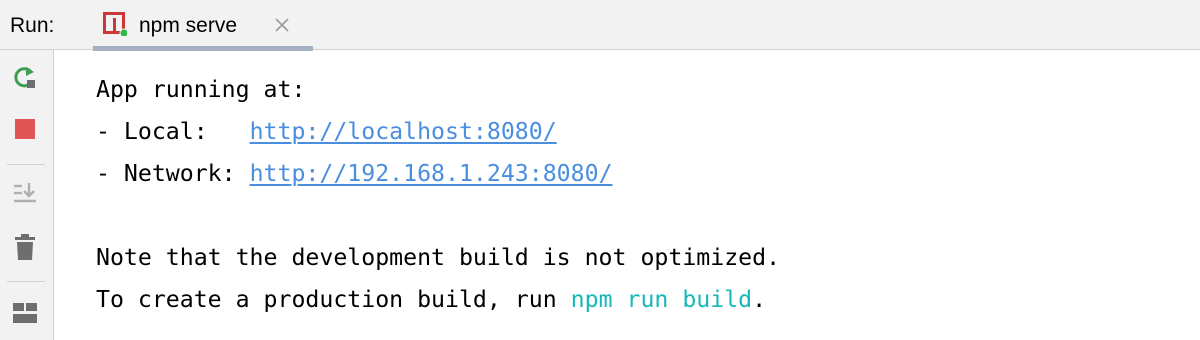 Image resolution: width=1200 pixels, height=340 pixels. Describe the element at coordinates (431, 173) in the screenshot. I see `network-url-link: http://192.168.1.243:8080/` at that location.